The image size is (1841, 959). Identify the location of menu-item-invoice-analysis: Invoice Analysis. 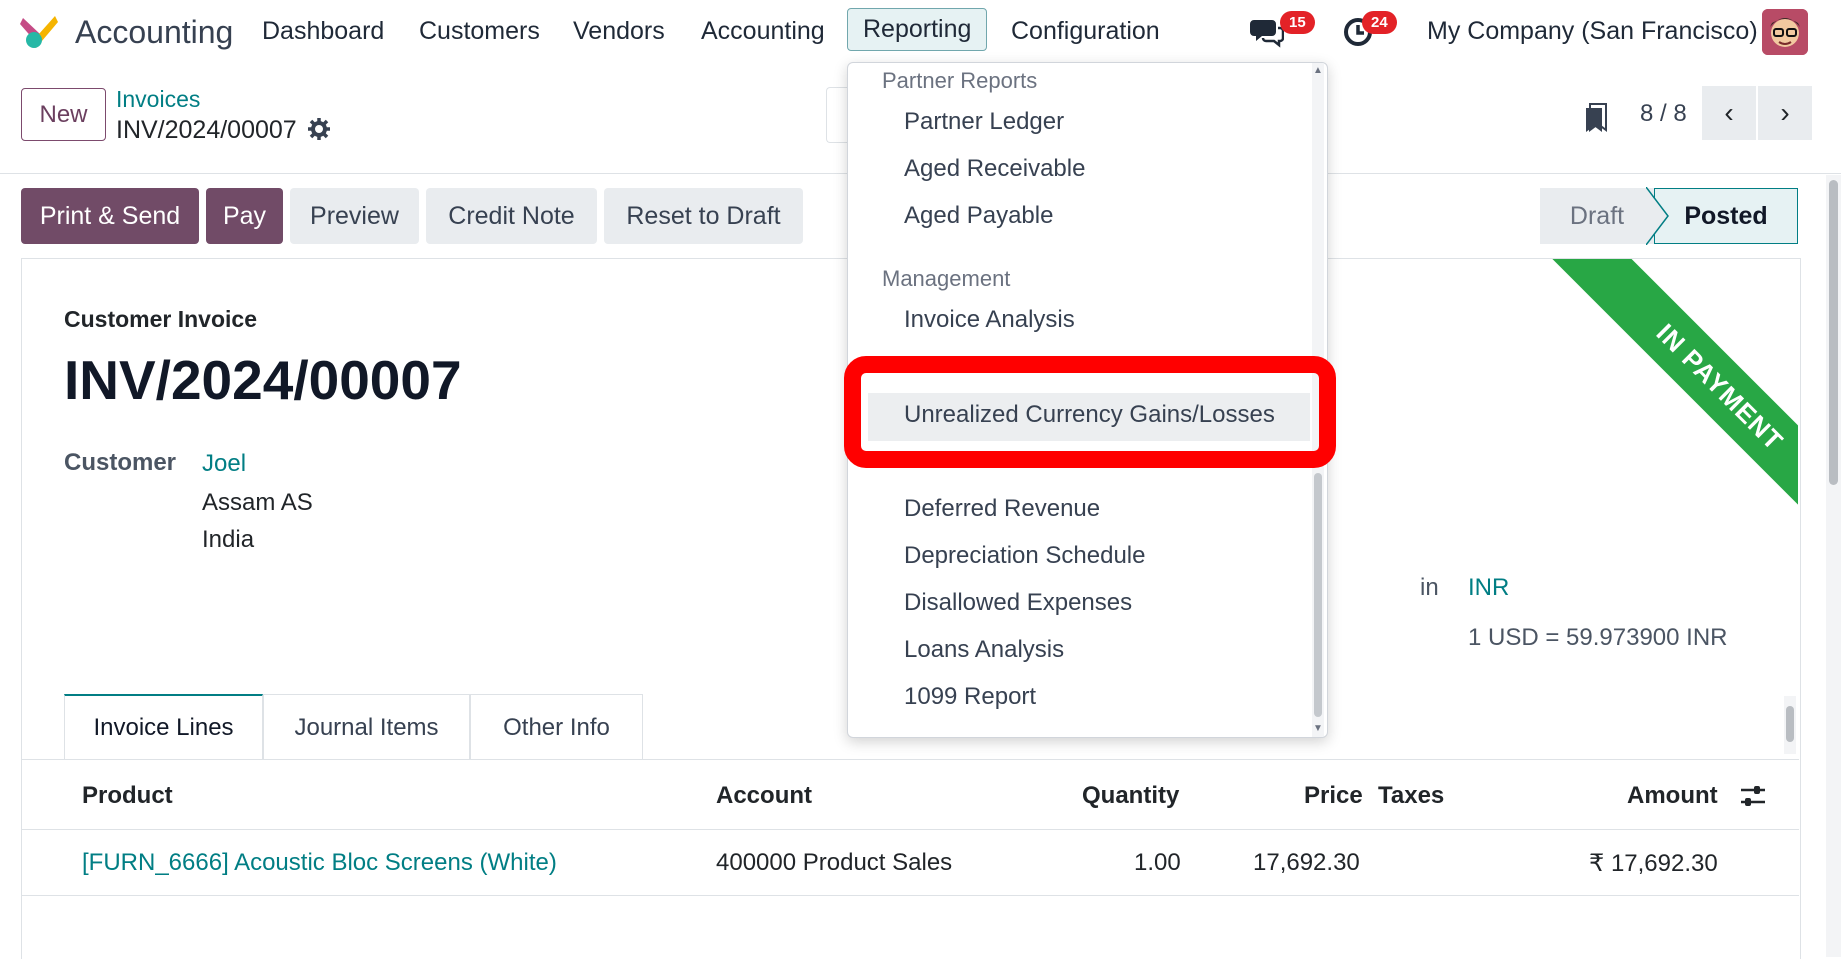
(989, 320).